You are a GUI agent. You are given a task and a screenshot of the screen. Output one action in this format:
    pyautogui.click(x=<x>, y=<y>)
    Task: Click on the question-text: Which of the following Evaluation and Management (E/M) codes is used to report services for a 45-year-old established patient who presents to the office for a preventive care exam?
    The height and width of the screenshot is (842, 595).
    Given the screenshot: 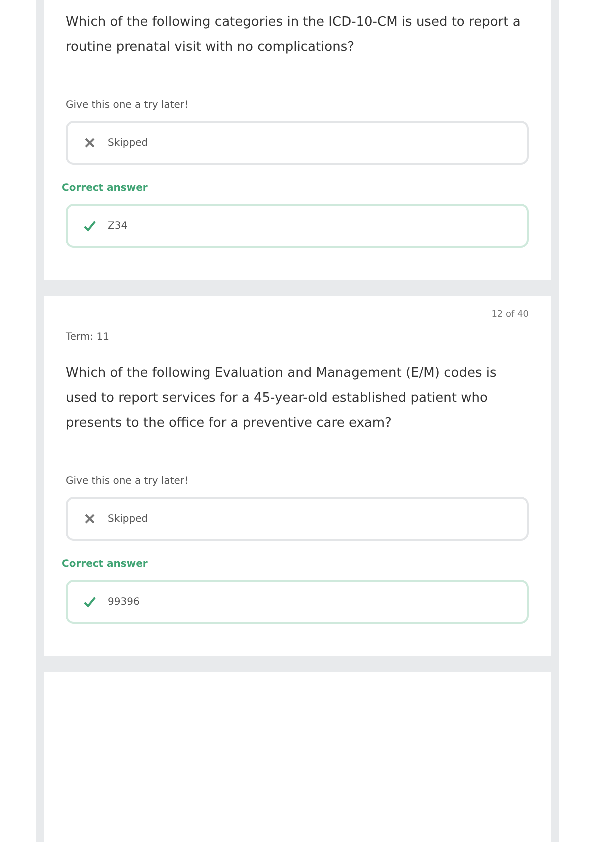 What is the action you would take?
    pyautogui.click(x=282, y=399)
    